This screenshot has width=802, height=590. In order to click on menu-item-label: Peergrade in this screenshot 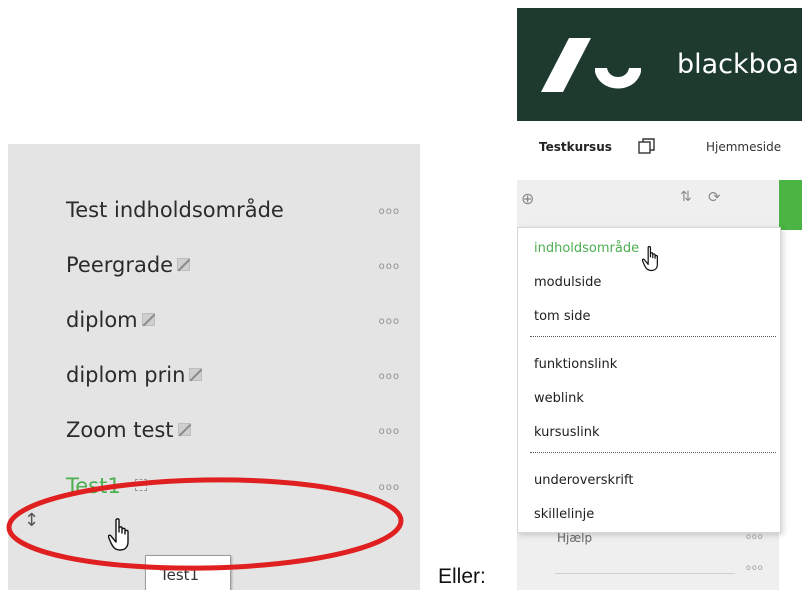, I will do `click(128, 265)`.